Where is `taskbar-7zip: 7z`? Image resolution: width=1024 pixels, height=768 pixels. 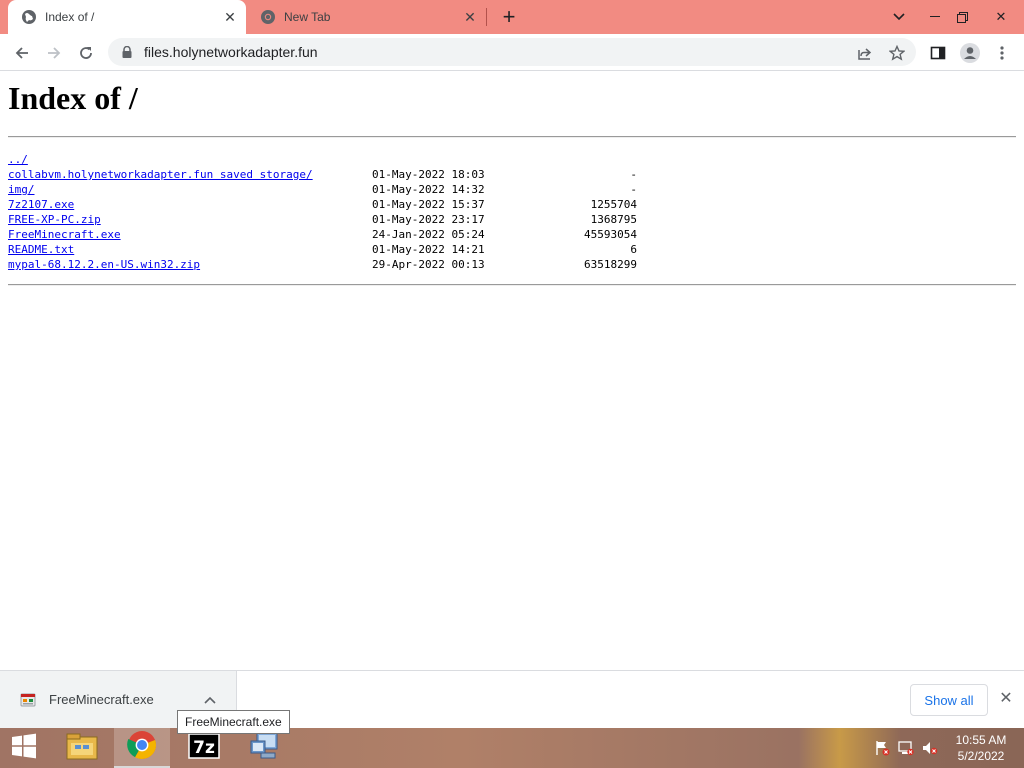
taskbar-7zip: 7z is located at coordinates (204, 748).